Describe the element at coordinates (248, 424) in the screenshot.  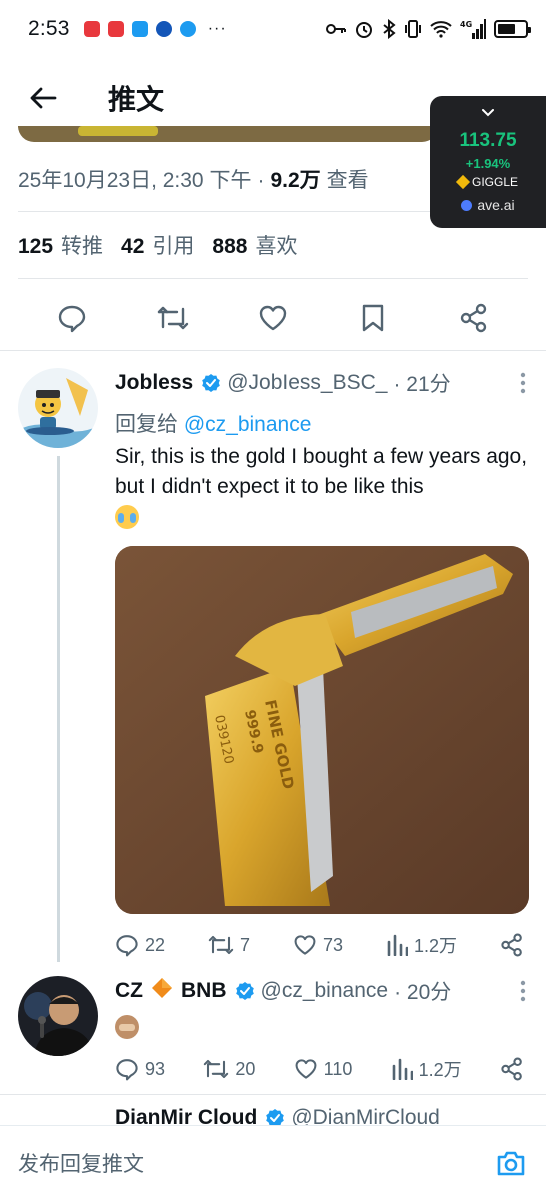
I see `mention-link: @cz_binance` at that location.